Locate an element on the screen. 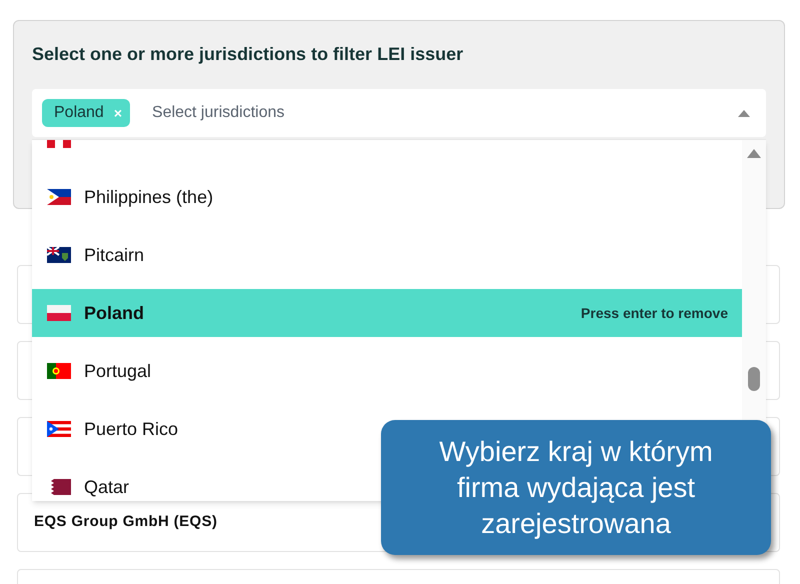 The image size is (800, 584). option-hint: Press enter to remove is located at coordinates (654, 313).